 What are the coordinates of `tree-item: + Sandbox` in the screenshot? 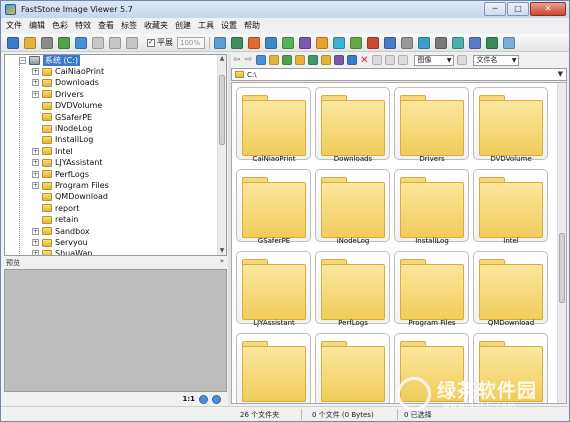 It's located at (129, 231).